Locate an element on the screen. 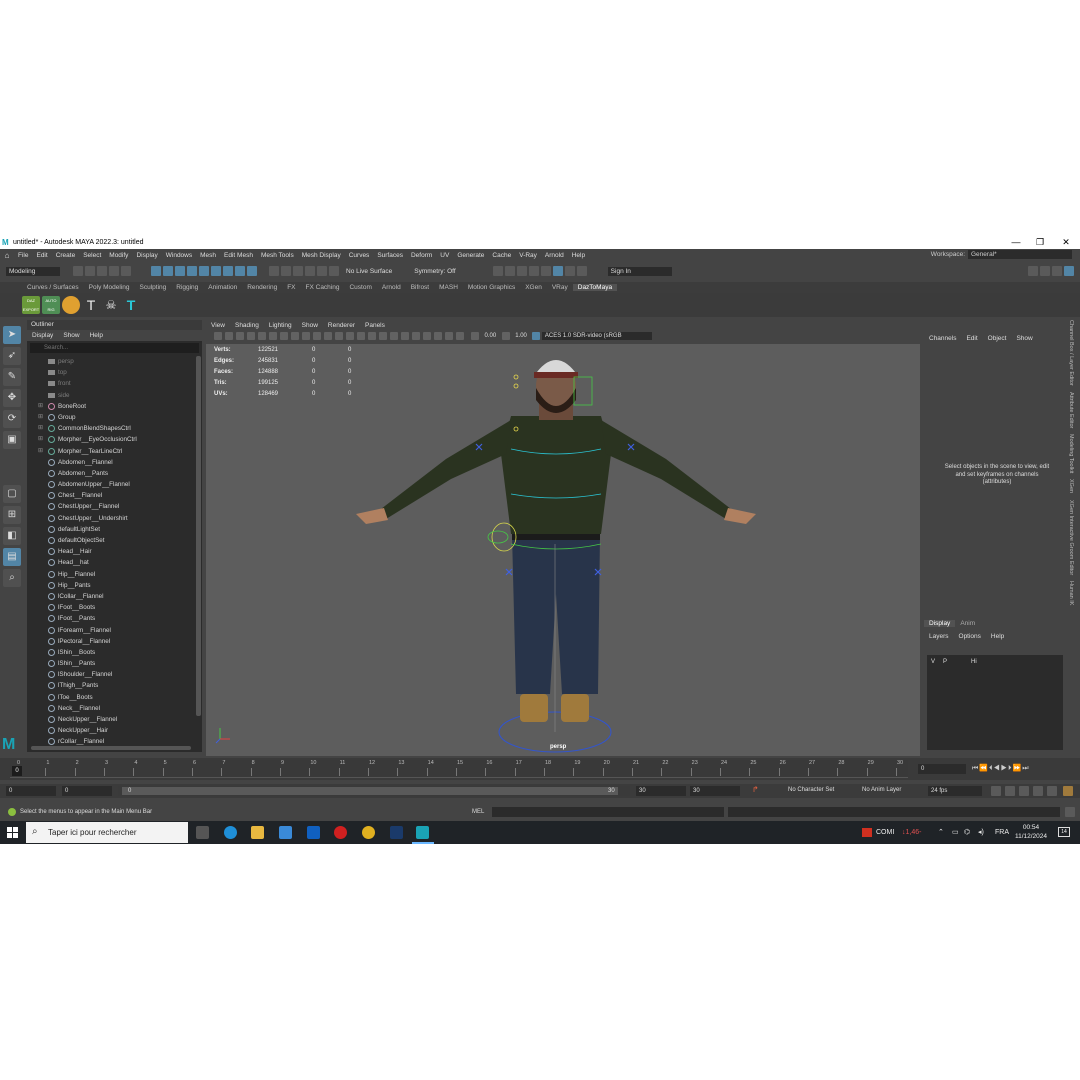 This screenshot has width=1080, height=1080. shelf-tab-bifrost: Bifrost is located at coordinates (420, 287).